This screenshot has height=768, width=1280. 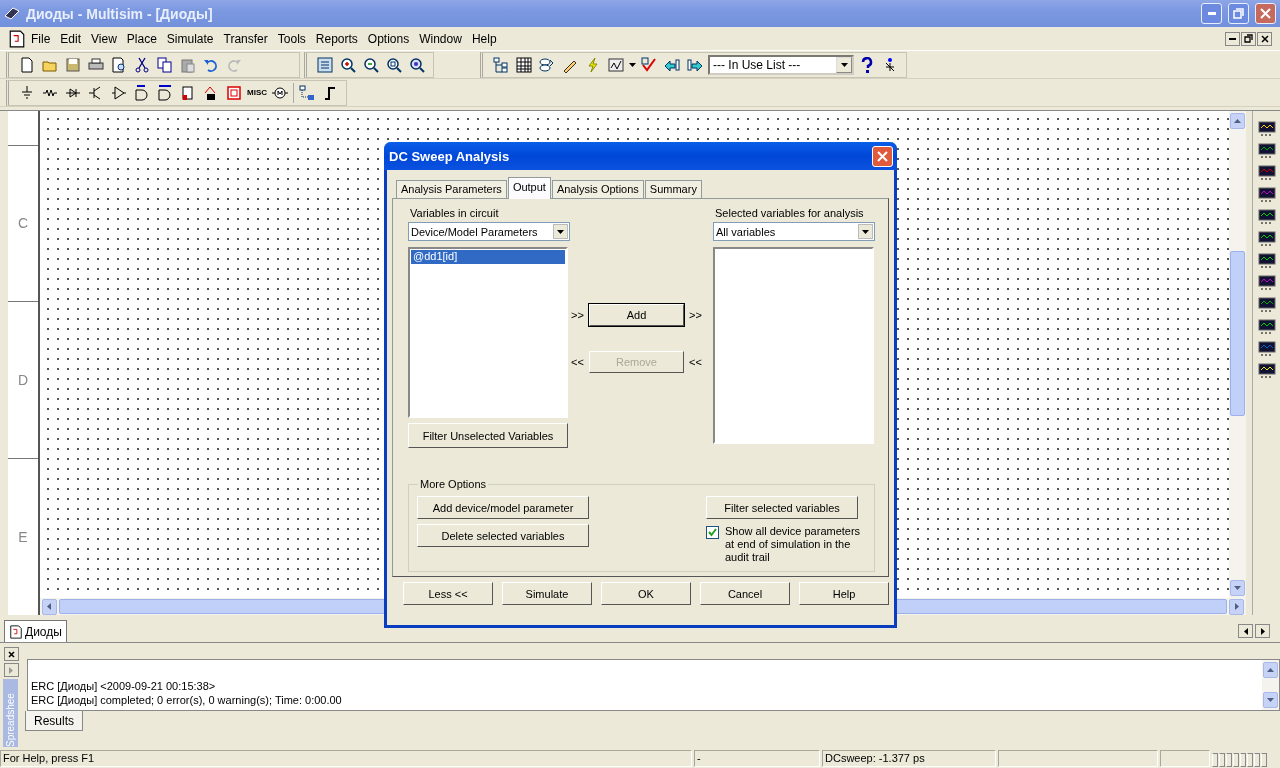 What do you see at coordinates (503, 535) in the screenshot?
I see `option-button: Delete selected variables` at bounding box center [503, 535].